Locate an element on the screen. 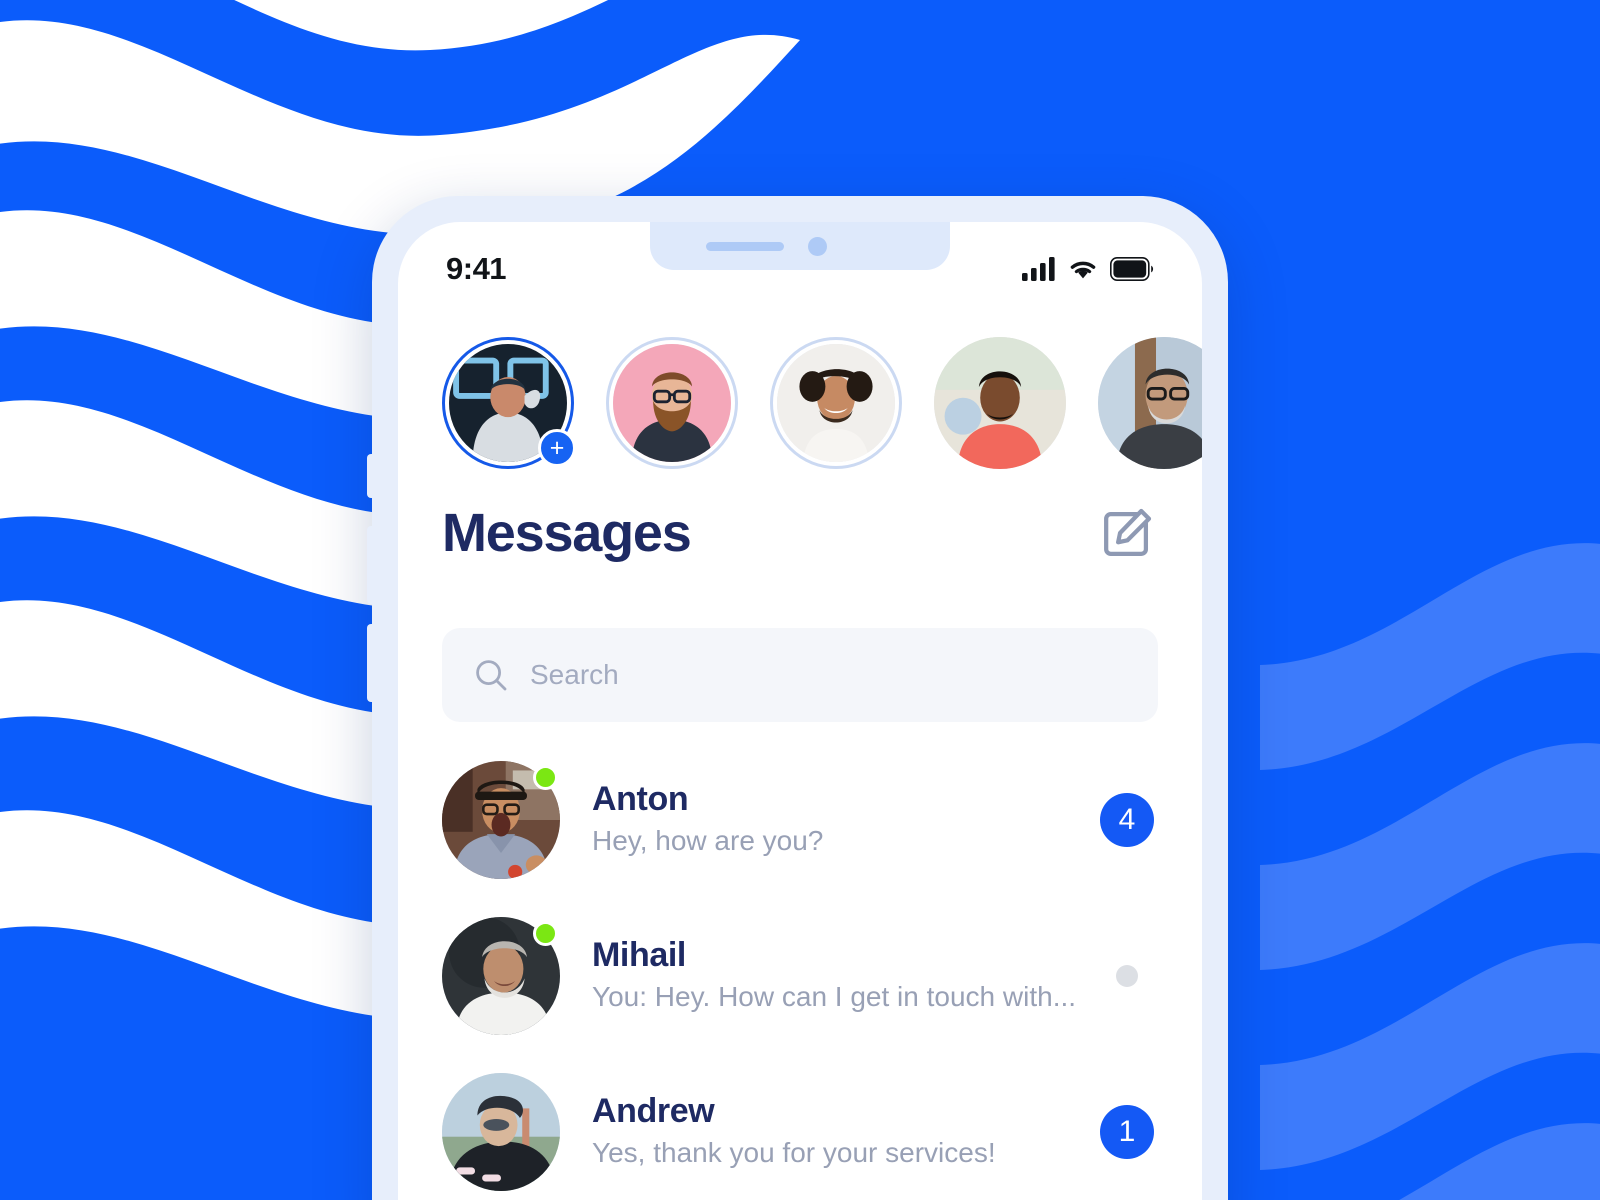 Image resolution: width=1600 pixels, height=1200 pixels. conversation-name: Mihail is located at coordinates (639, 954).